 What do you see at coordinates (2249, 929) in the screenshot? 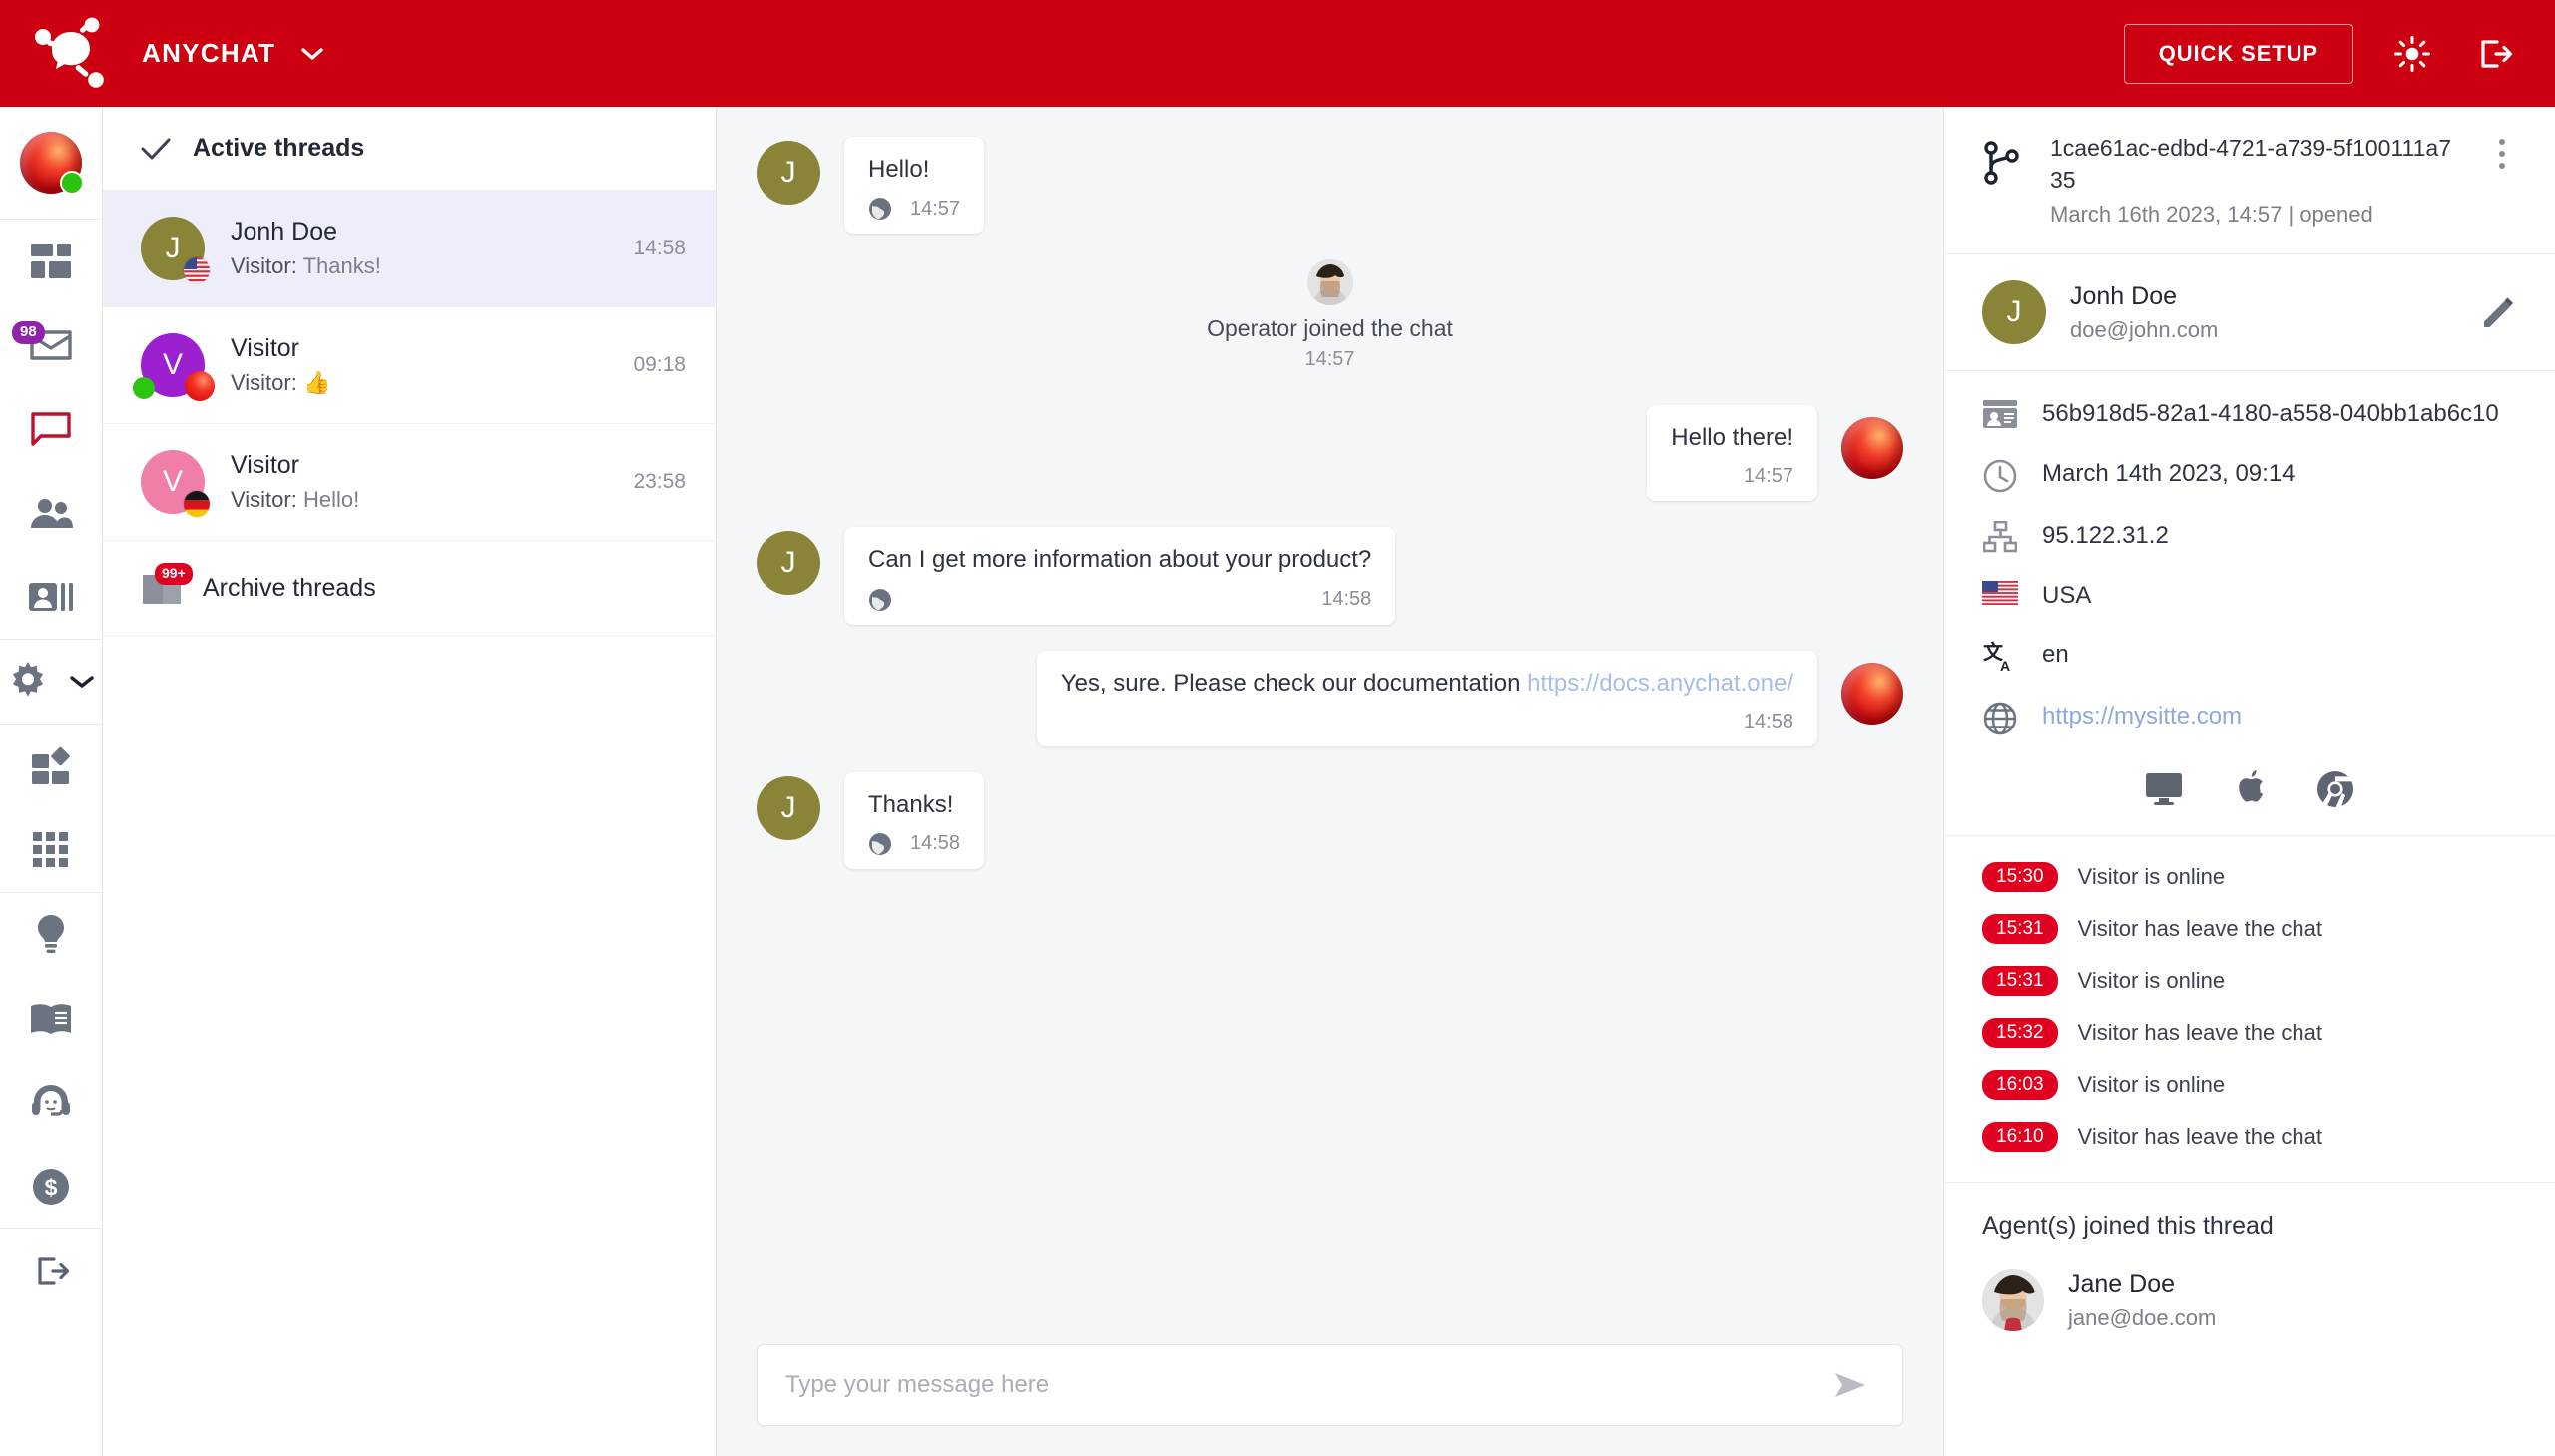
I see `event-row: 15:31 Visitor has leave the chat` at bounding box center [2249, 929].